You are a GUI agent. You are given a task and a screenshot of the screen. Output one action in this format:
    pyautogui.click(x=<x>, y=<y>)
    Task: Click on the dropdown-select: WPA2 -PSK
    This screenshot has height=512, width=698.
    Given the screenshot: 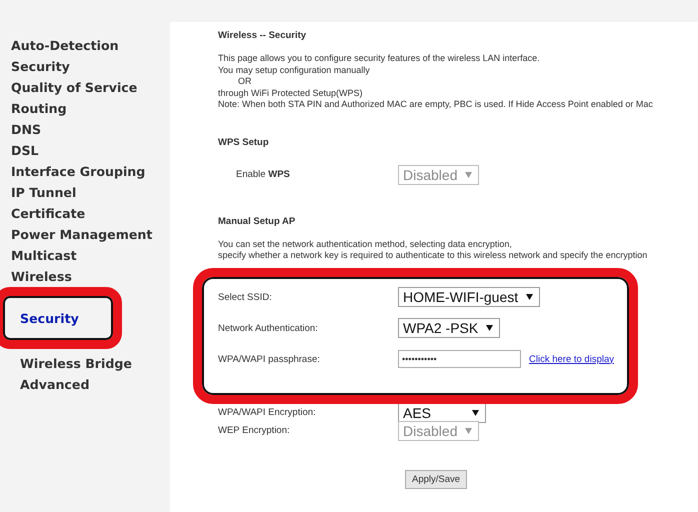 What is the action you would take?
    pyautogui.click(x=449, y=328)
    